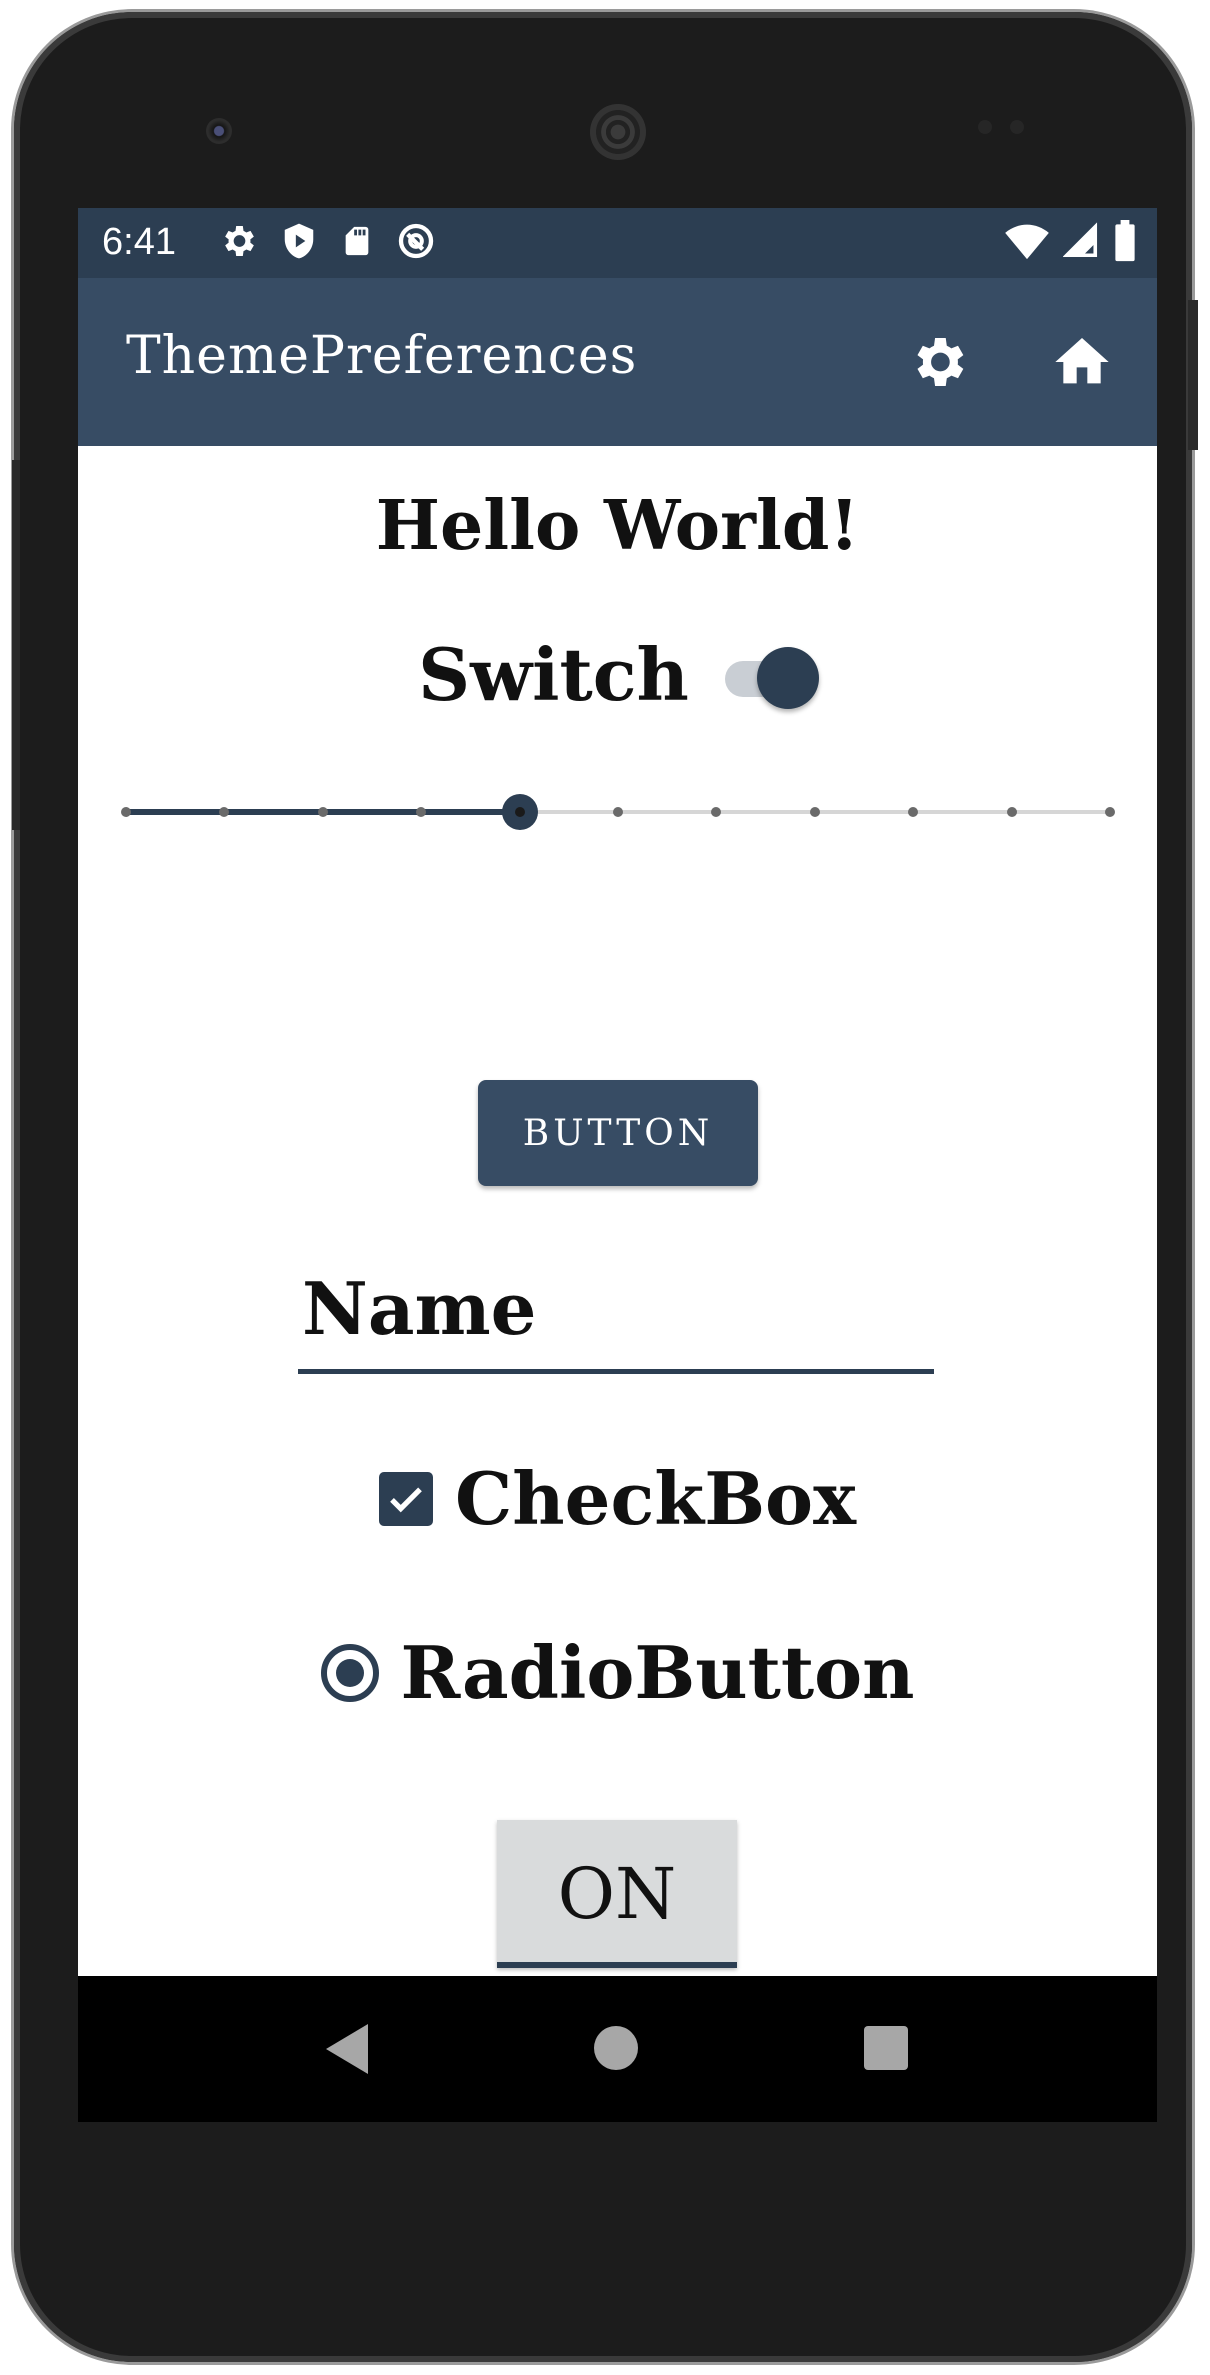 The image size is (1210, 2375). I want to click on volume-button, so click(1193, 375).